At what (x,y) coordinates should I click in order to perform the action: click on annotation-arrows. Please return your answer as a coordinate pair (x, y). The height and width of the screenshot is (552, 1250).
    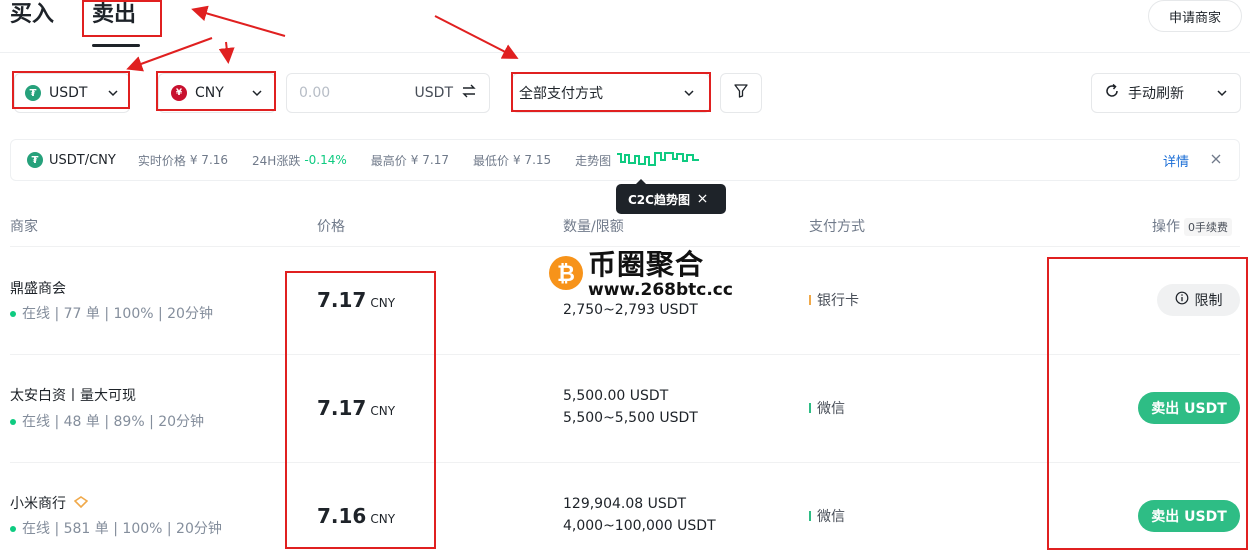
    Looking at the image, I should click on (322, 38).